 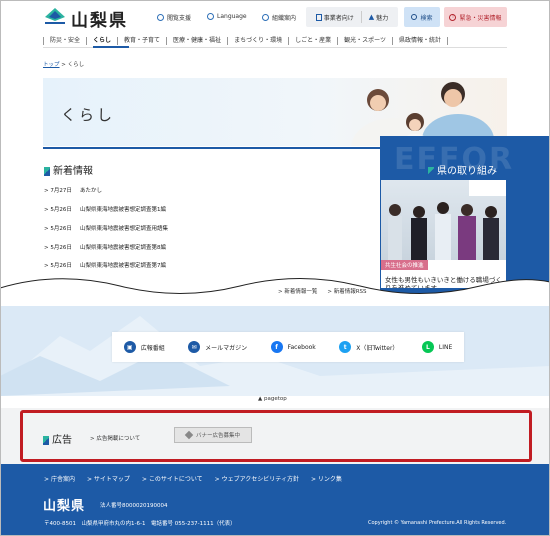 I want to click on mail-magazine-link: ✉ メールマガジン, so click(x=217, y=347).